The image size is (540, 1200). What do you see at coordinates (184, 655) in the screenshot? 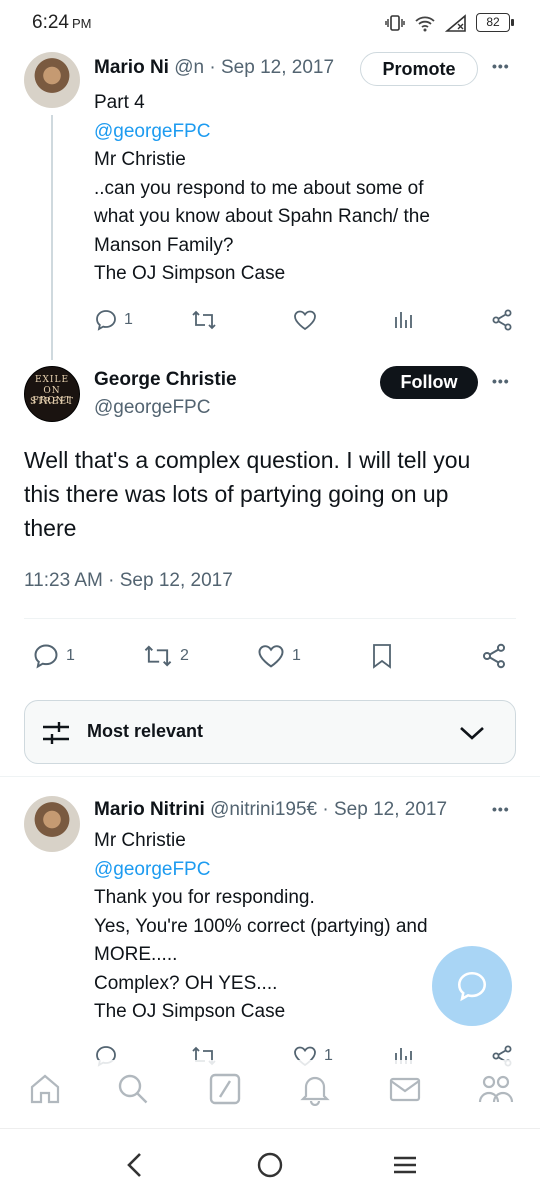
I see `retweet-count: 2` at bounding box center [184, 655].